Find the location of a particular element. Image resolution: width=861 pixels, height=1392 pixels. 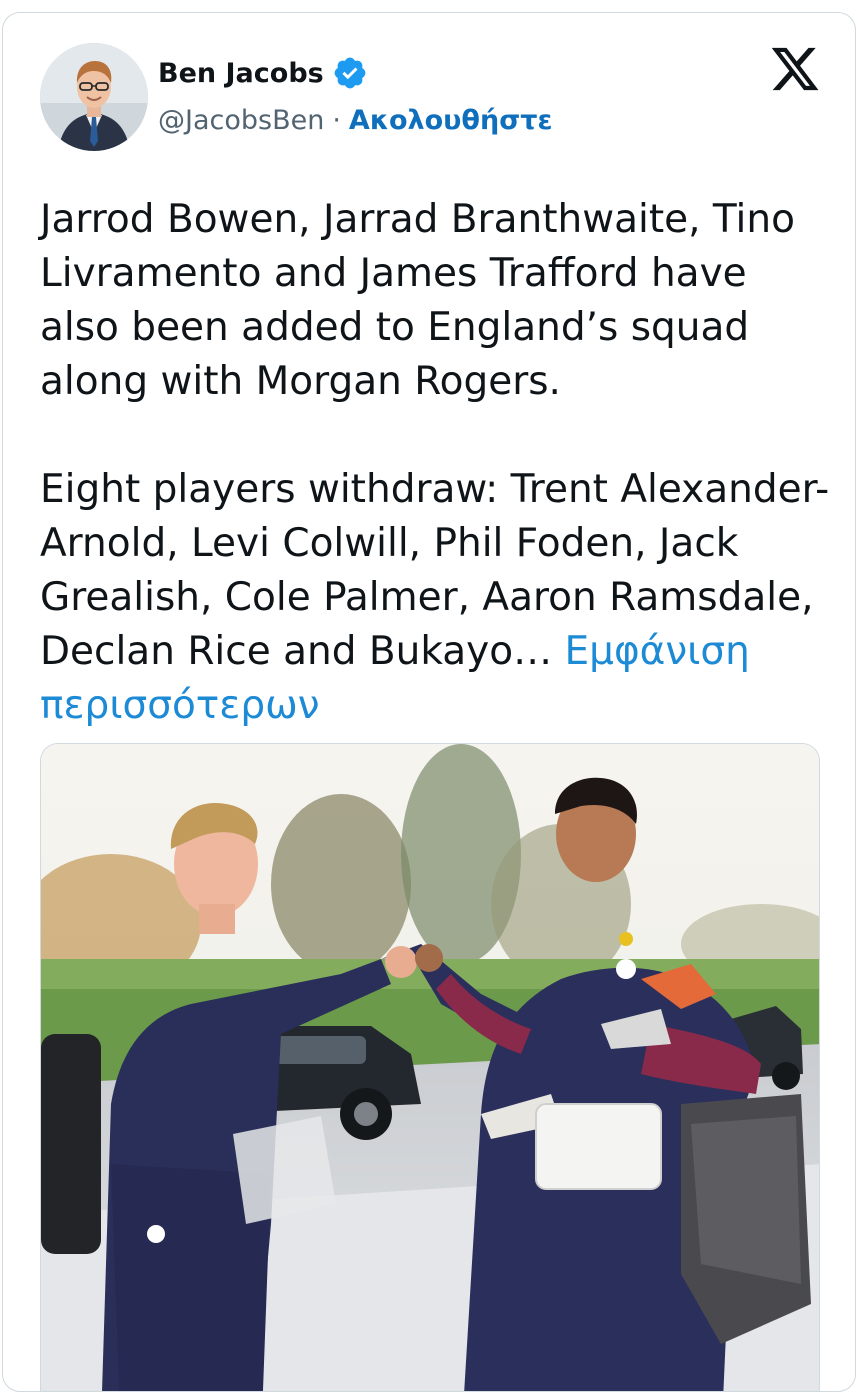

follow-button: Ακολουθήστε is located at coordinates (451, 120).